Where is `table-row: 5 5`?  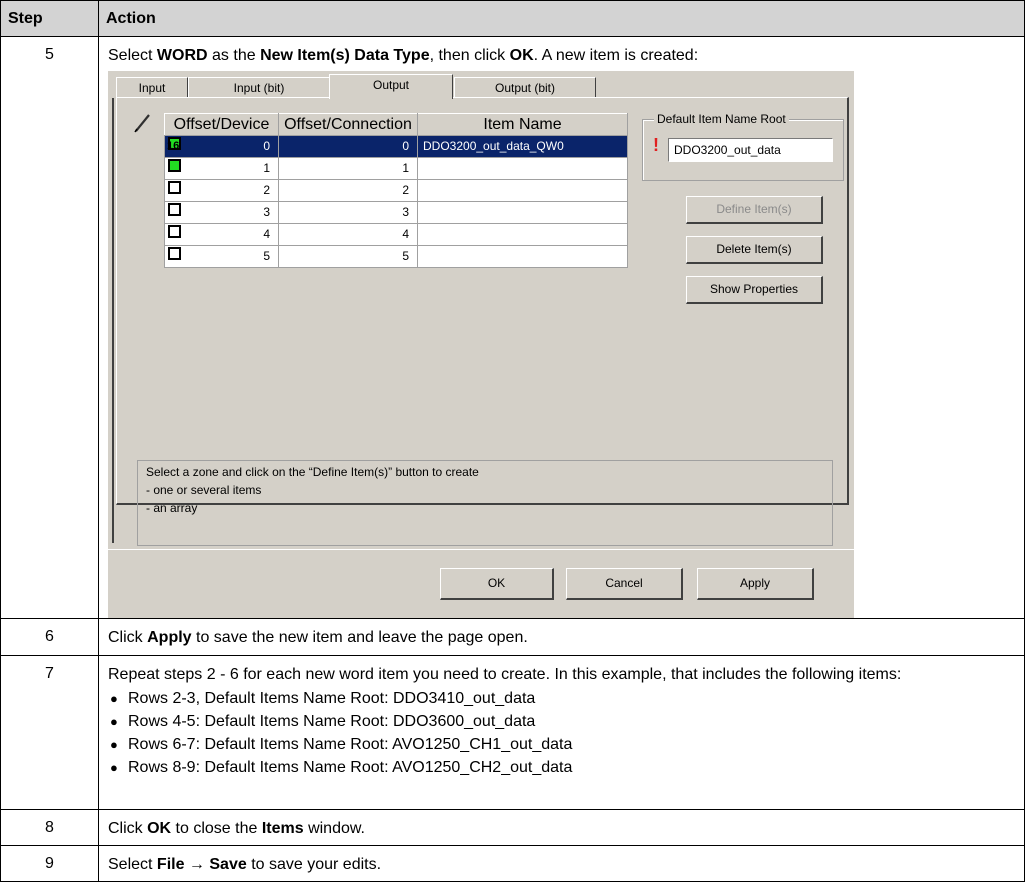
table-row: 5 5 is located at coordinates (396, 256).